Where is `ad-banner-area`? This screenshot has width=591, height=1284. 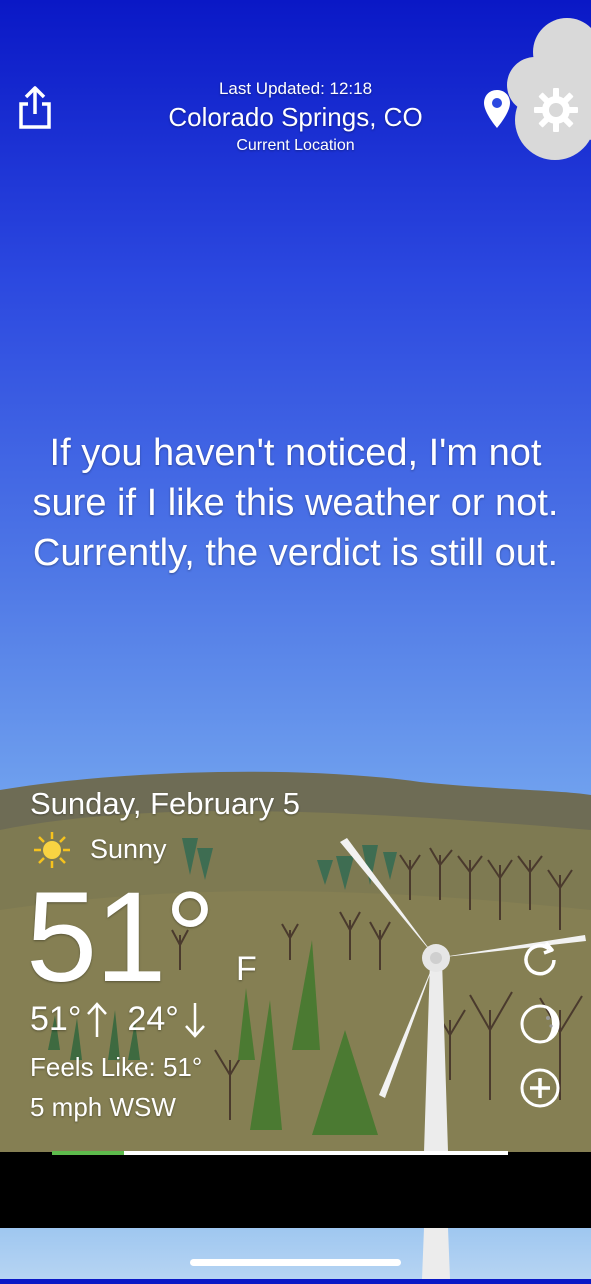 ad-banner-area is located at coordinates (295, 1190).